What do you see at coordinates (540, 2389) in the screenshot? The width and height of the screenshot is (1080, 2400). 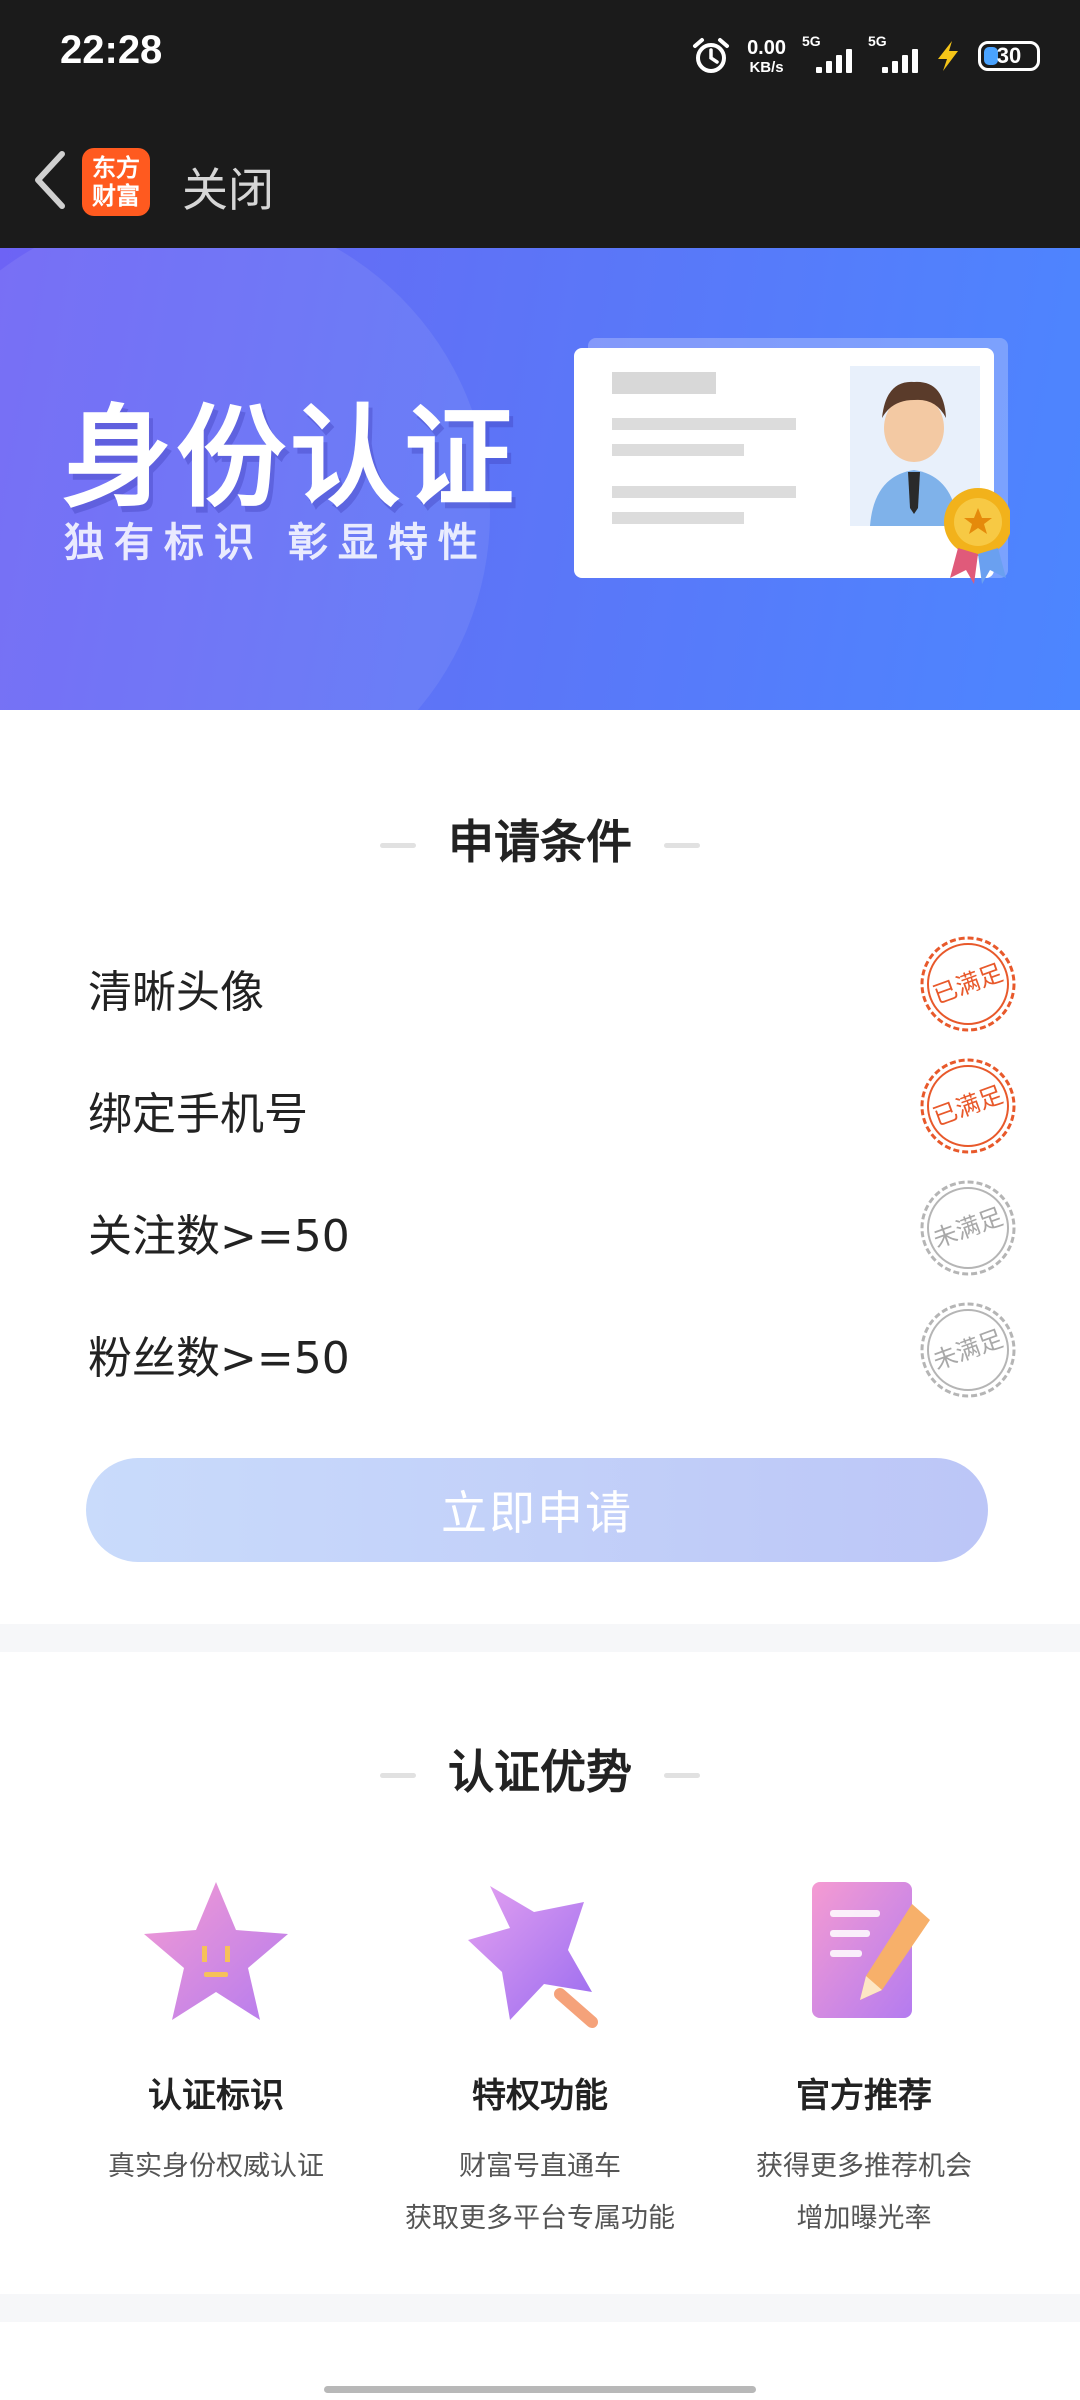 I see `home-indicator` at bounding box center [540, 2389].